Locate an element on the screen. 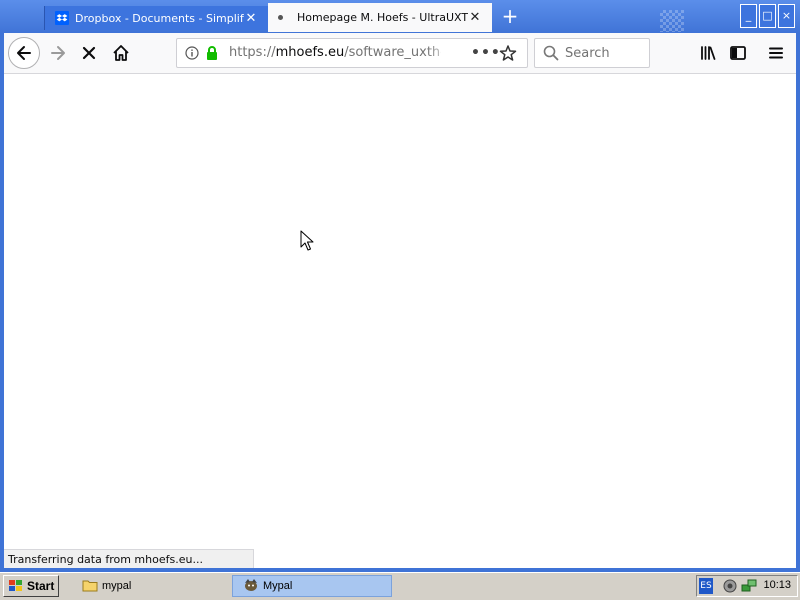 This screenshot has width=800, height=600. stop-icon is located at coordinates (89, 53).